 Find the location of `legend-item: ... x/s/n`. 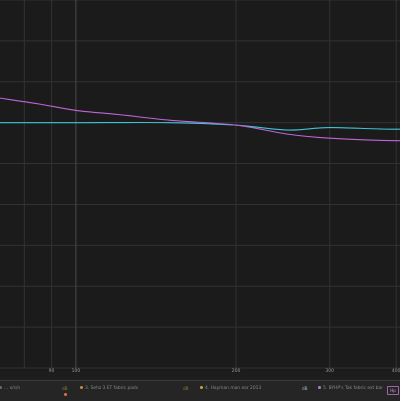

legend-item: ... x/s/n is located at coordinates (10, 388).